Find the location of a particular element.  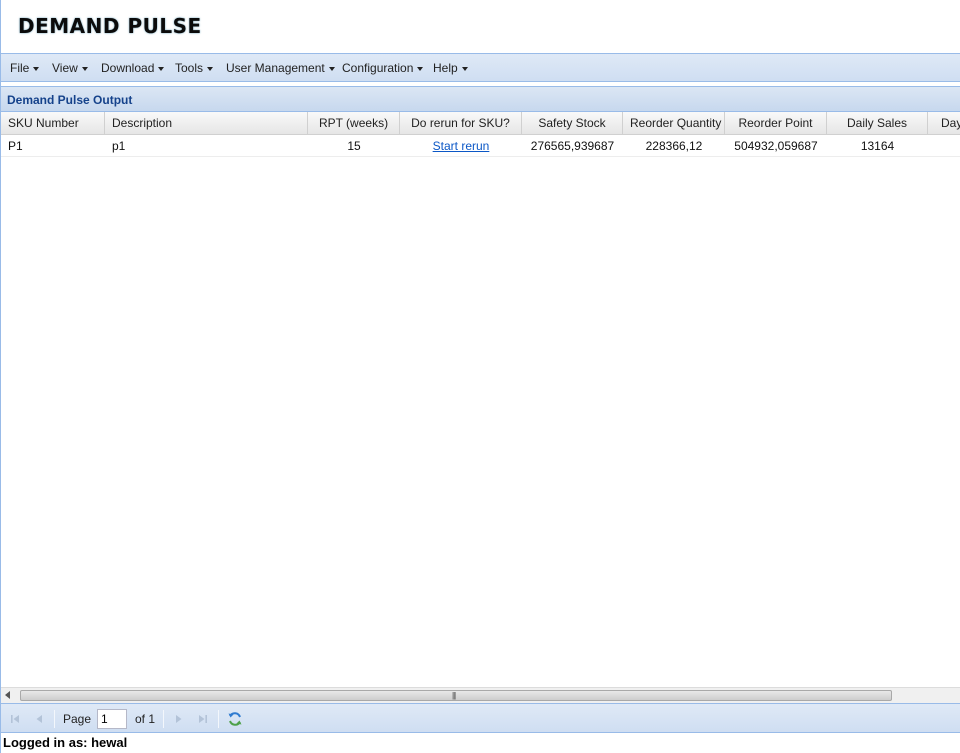

cell-description: p1 is located at coordinates (119, 146).